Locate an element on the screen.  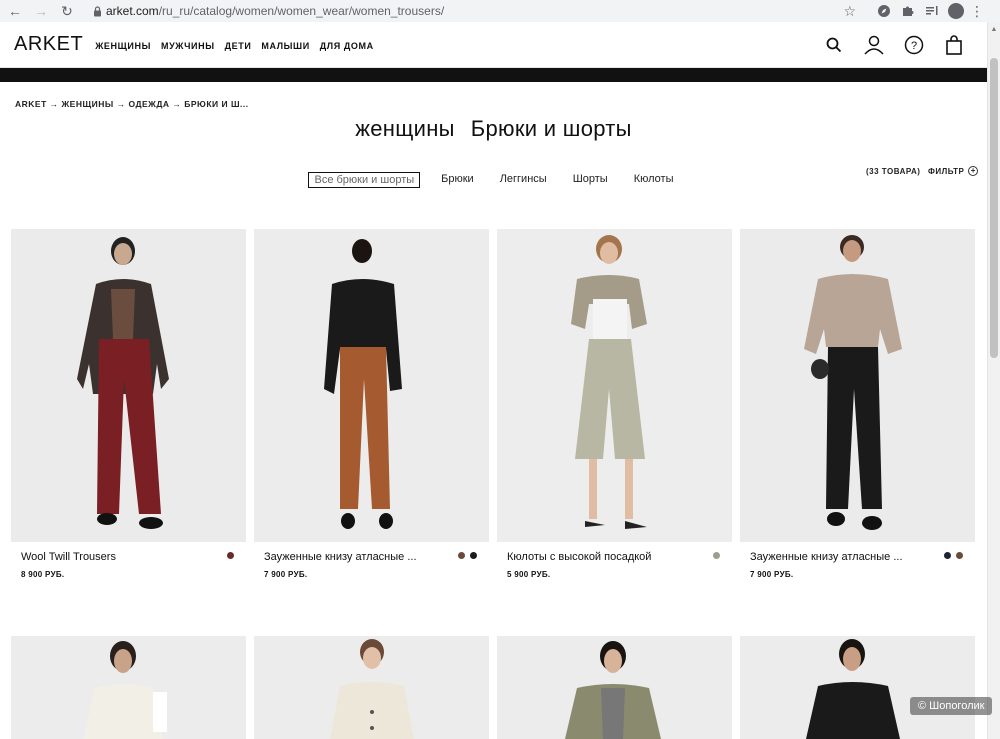
extension-compass-icon is located at coordinates (884, 11).